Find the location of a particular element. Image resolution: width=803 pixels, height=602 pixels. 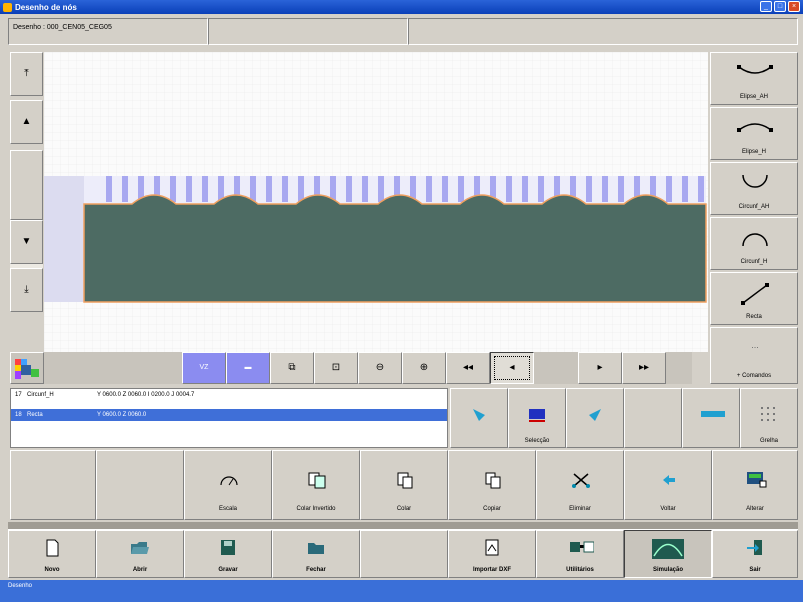

change-button: Alterar is located at coordinates (755, 485).